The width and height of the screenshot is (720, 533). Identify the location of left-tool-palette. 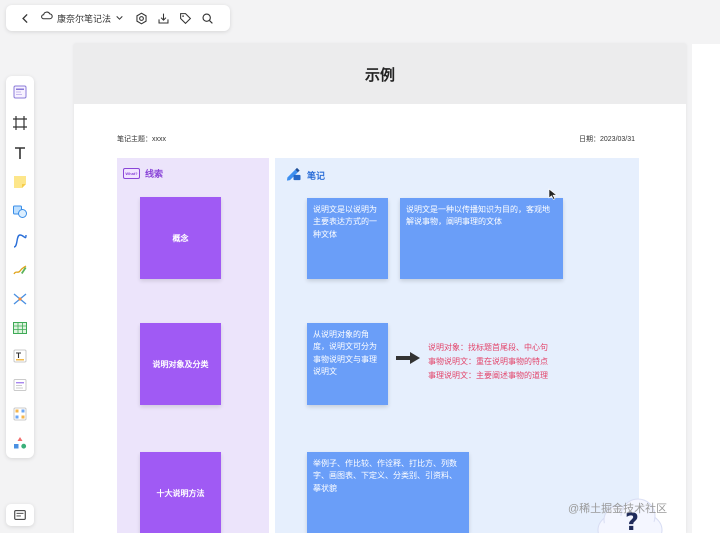
(20, 267).